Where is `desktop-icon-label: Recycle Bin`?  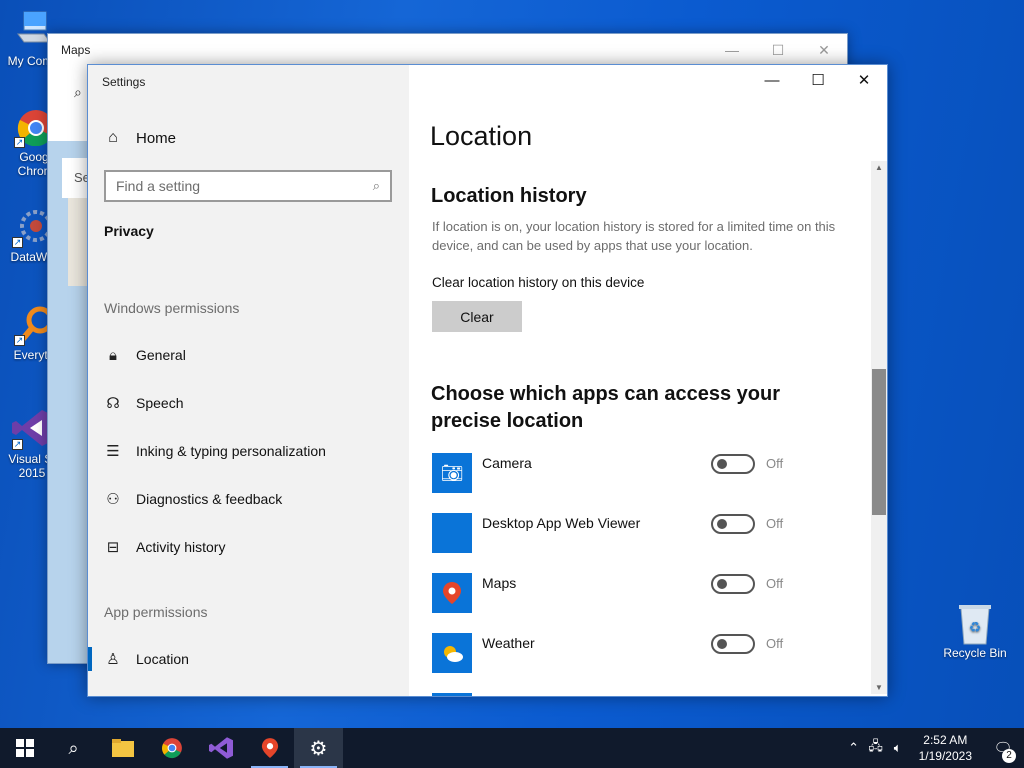 desktop-icon-label: Recycle Bin is located at coordinates (975, 653).